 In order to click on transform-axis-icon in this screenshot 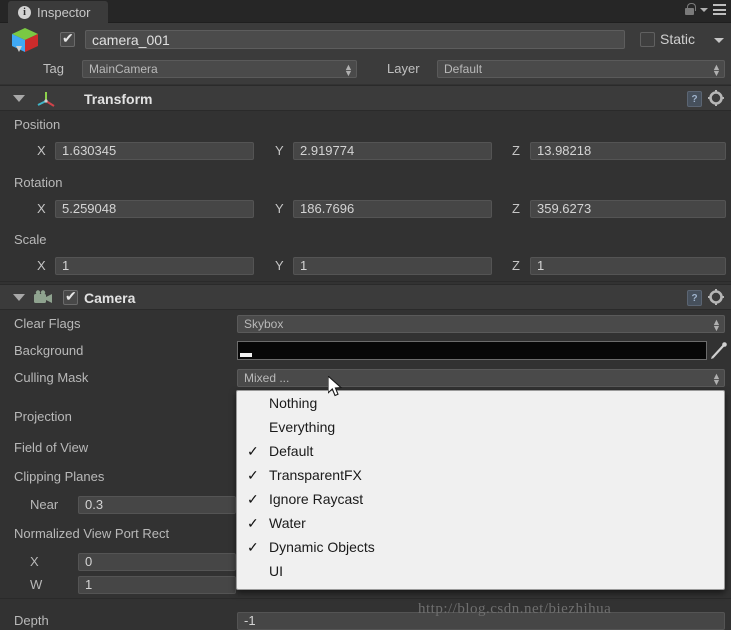, I will do `click(46, 99)`.